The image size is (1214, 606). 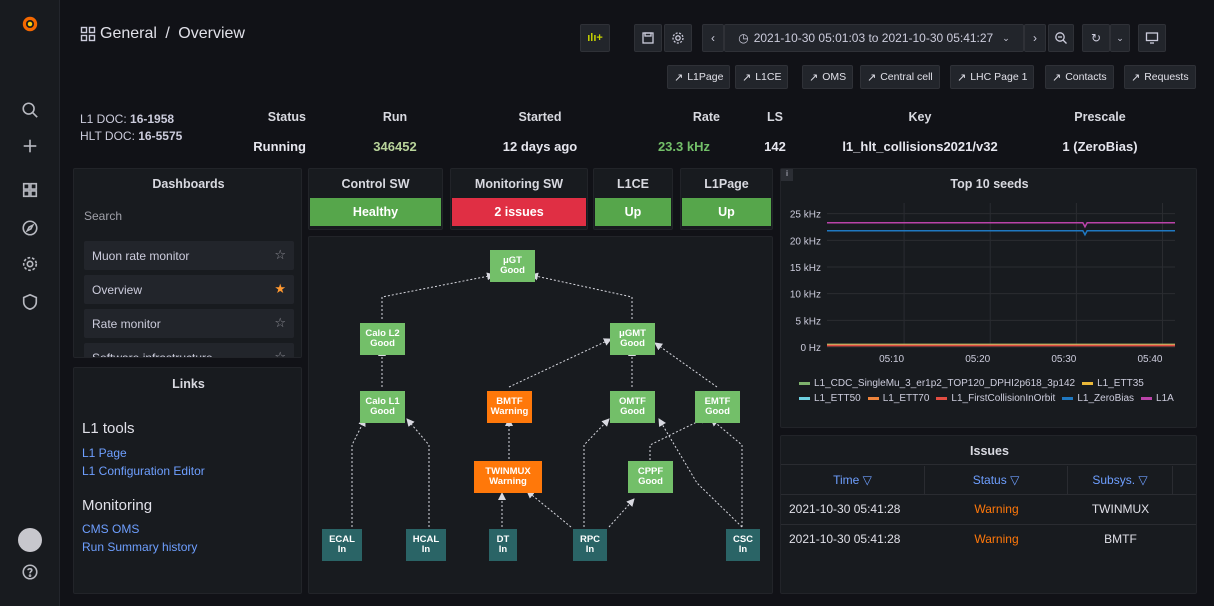 I want to click on cms-oms-link: CMS OMS, so click(x=110, y=529).